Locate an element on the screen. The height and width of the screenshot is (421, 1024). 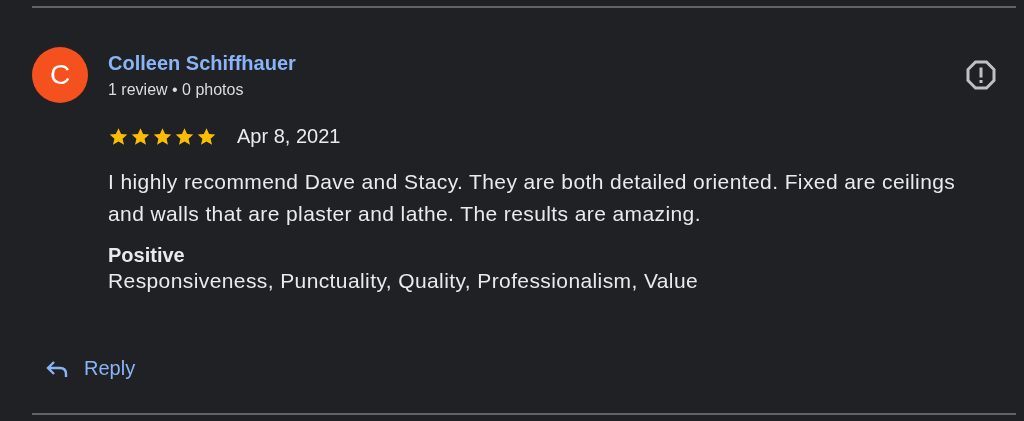
avatar: C is located at coordinates (60, 75).